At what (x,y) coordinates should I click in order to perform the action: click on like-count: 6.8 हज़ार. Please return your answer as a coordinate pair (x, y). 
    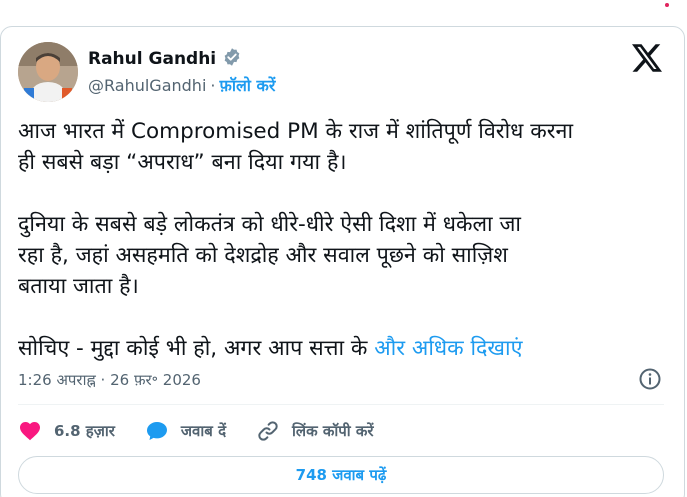
    Looking at the image, I should click on (84, 431).